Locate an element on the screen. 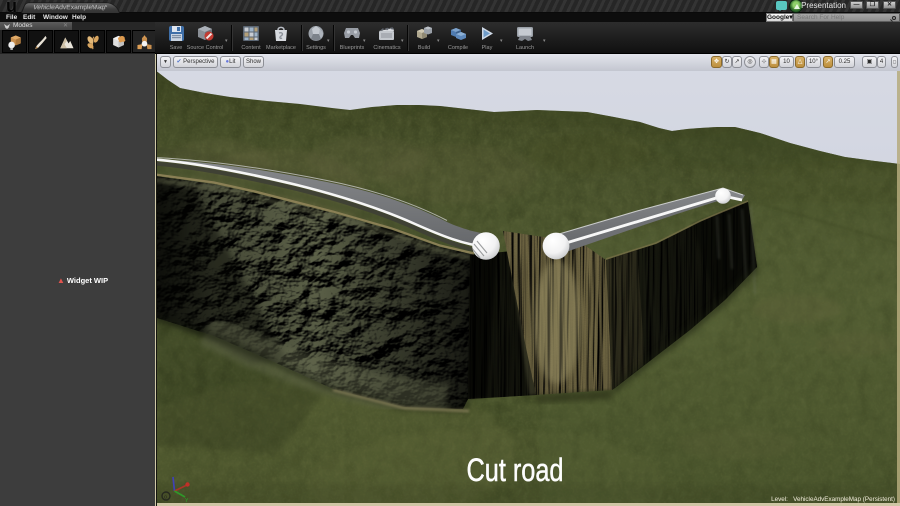 The image size is (900, 506). svg-text: o is located at coordinates (165, 498).